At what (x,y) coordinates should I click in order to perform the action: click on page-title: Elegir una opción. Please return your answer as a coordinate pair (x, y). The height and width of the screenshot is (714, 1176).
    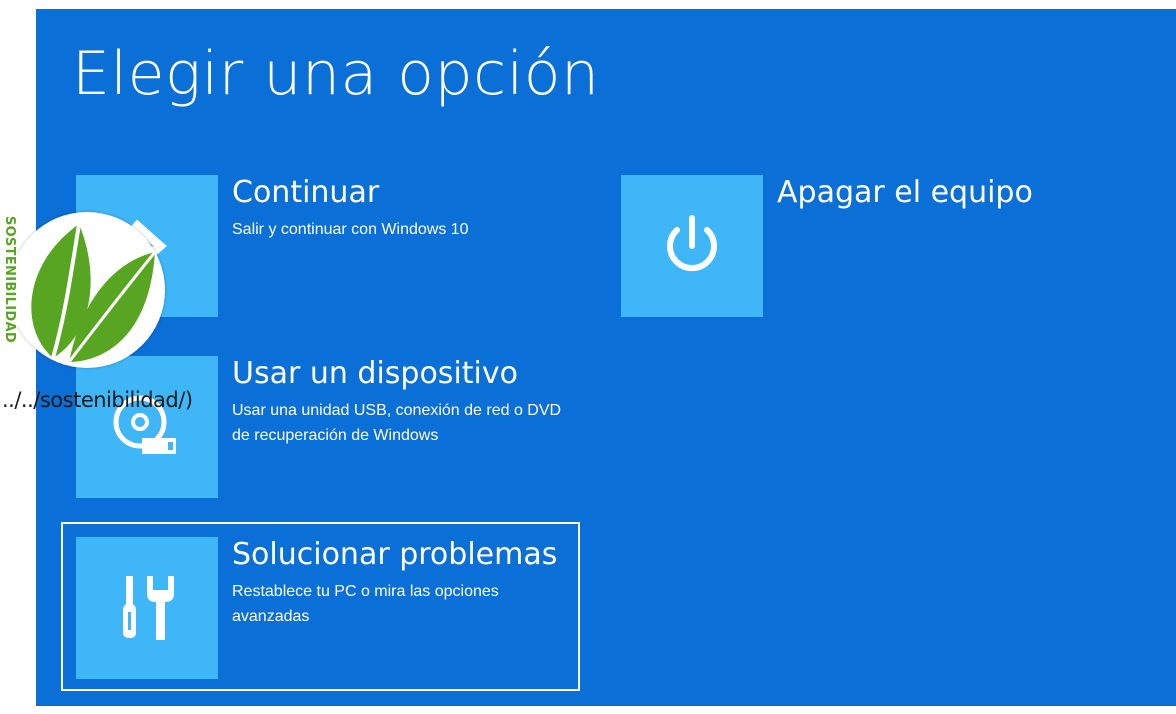
    Looking at the image, I should click on (336, 74).